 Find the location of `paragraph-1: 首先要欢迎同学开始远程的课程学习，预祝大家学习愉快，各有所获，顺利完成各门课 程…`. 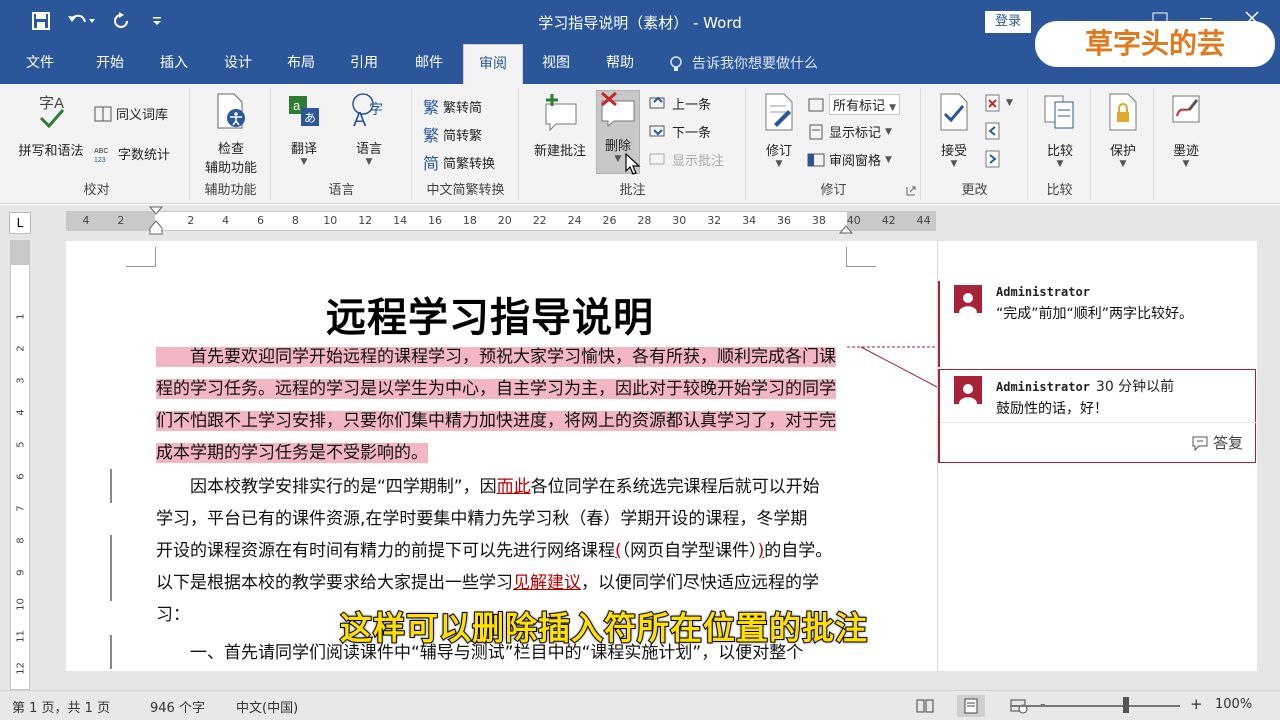

paragraph-1: 首先要欢迎同学开始远程的课程学习，预祝大家学习愉快，各有所获，顺利完成各门课 程… is located at coordinates (501, 405).